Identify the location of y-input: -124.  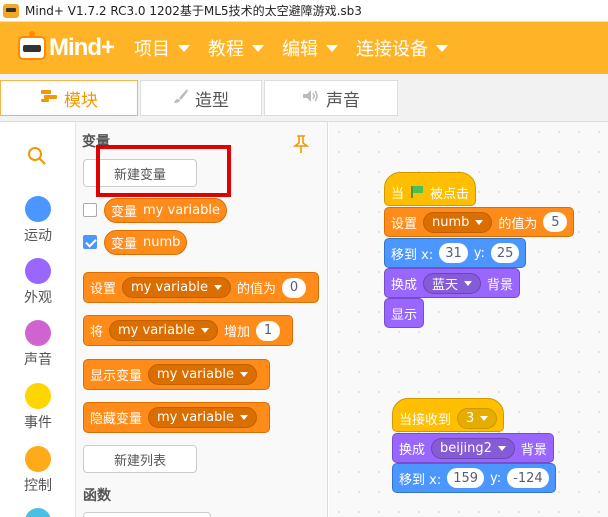
(528, 478).